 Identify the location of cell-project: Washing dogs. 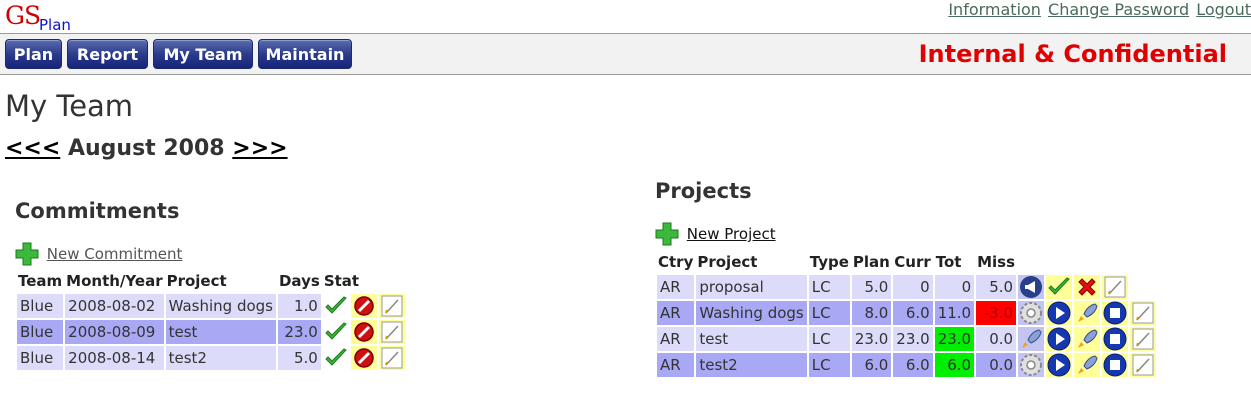
(220, 306).